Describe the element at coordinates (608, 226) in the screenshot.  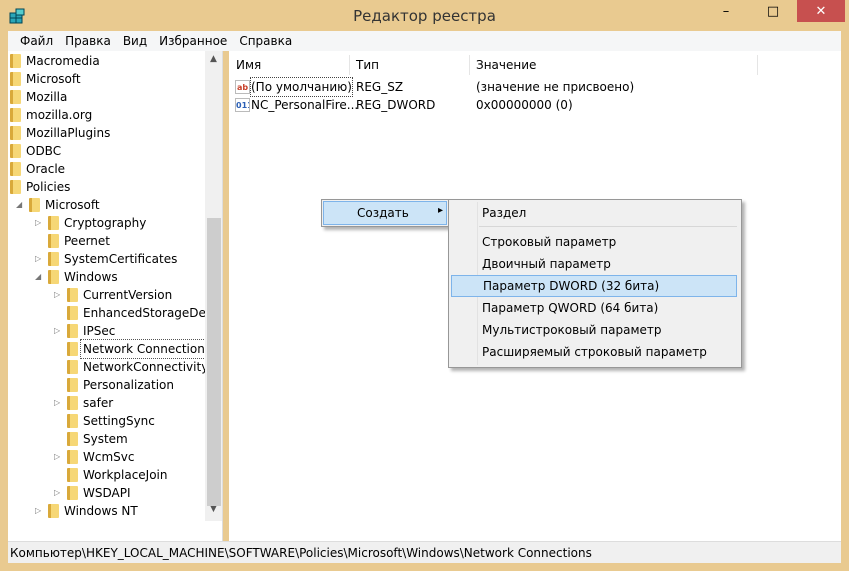
I see `menu-separator` at that location.